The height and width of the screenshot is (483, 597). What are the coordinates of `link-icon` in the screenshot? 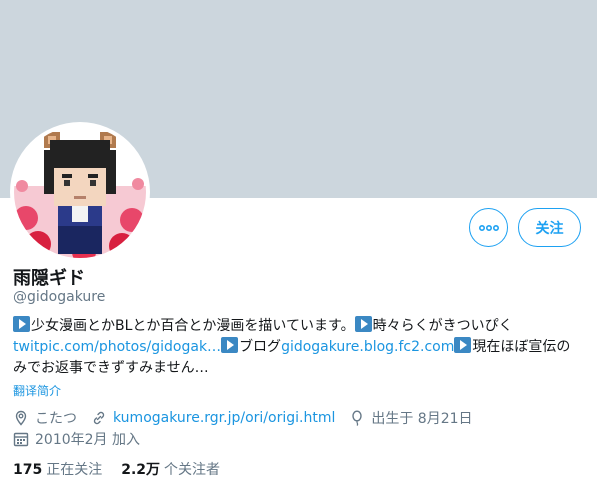 It's located at (99, 418).